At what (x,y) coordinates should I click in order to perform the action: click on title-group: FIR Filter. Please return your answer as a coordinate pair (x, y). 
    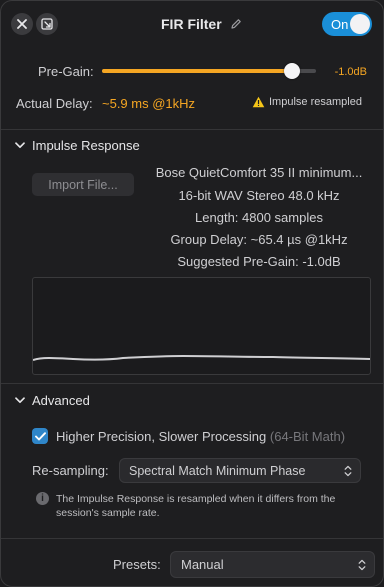
    Looking at the image, I should click on (201, 24).